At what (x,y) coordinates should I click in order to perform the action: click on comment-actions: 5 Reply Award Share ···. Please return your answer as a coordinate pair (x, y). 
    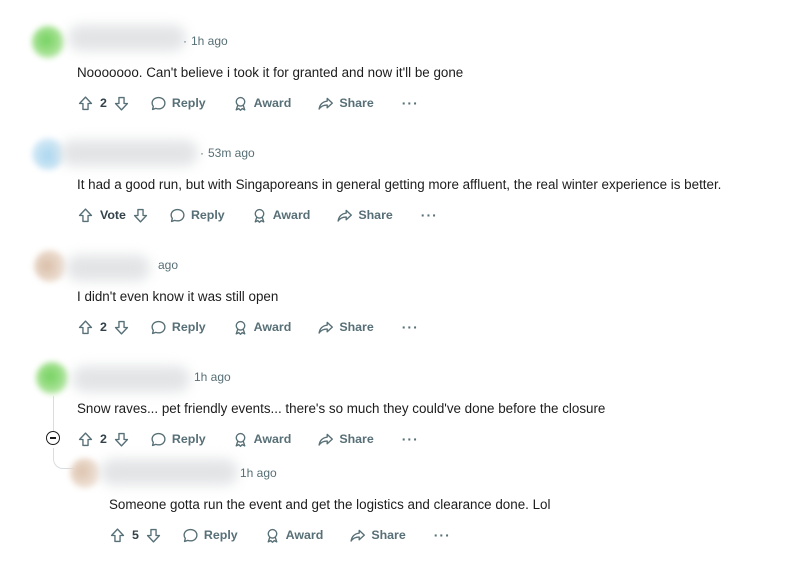
    Looking at the image, I should click on (280, 535).